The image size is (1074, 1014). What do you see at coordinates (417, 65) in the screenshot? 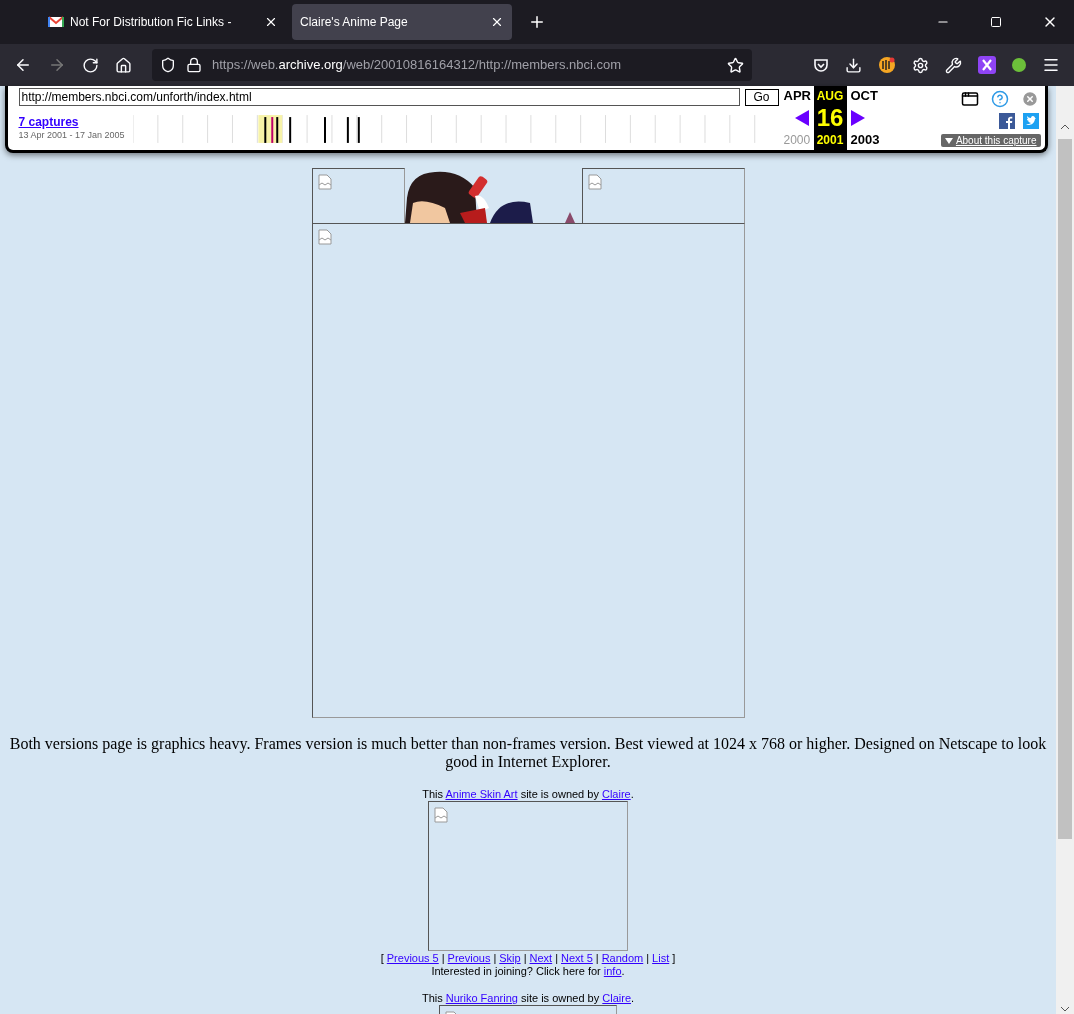
I see `url-text: https://web.archive.org/web/20010816164312/http://members.nbci.com` at bounding box center [417, 65].